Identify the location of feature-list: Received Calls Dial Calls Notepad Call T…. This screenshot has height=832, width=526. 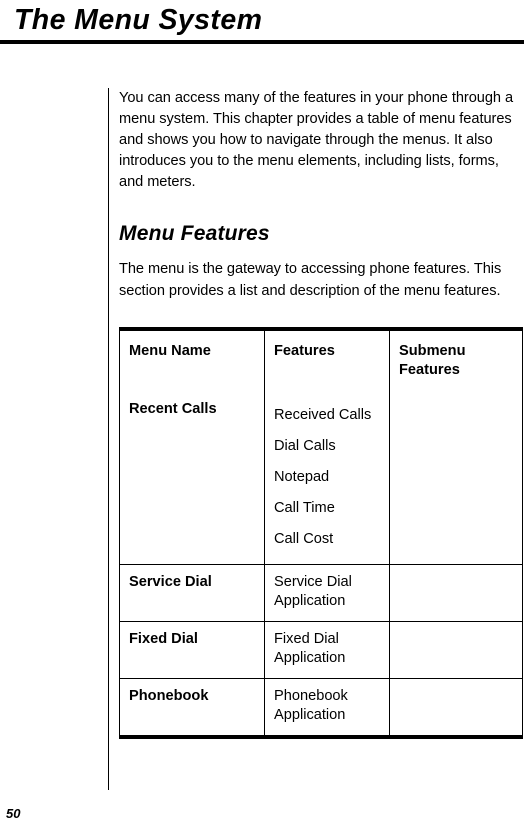
(327, 477).